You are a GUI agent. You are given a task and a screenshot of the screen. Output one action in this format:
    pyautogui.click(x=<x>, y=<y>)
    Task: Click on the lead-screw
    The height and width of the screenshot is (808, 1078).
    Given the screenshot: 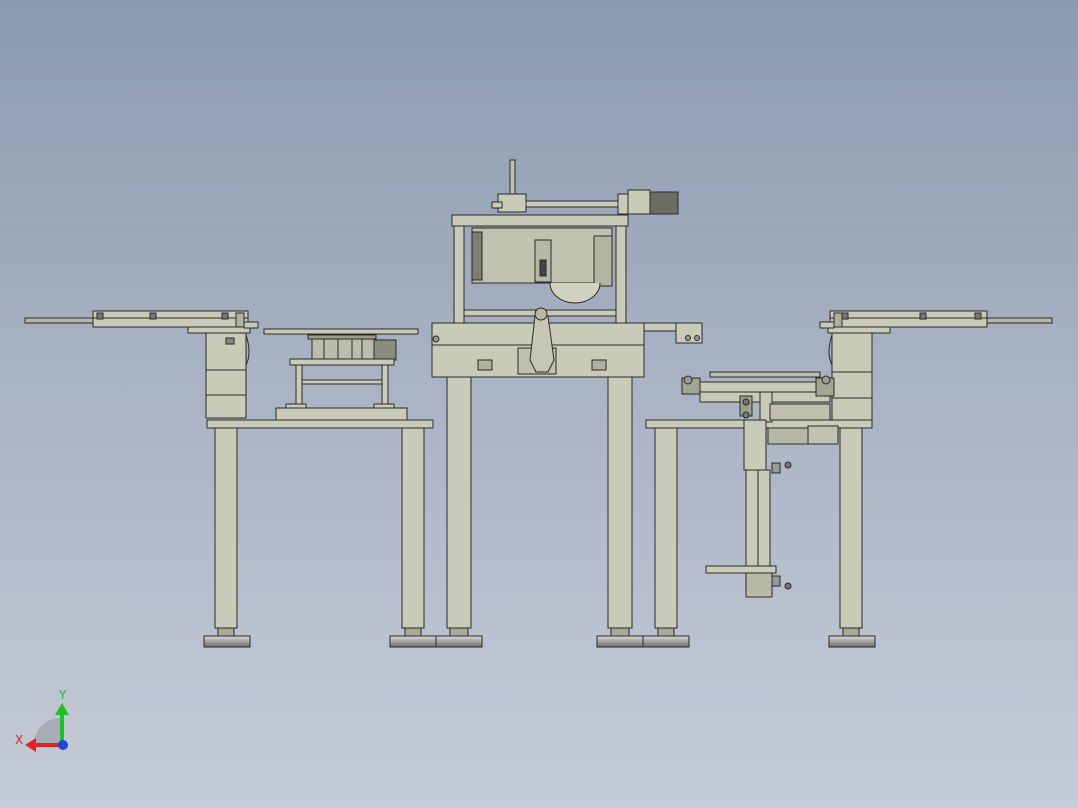 What is the action you would take?
    pyautogui.click(x=578, y=204)
    